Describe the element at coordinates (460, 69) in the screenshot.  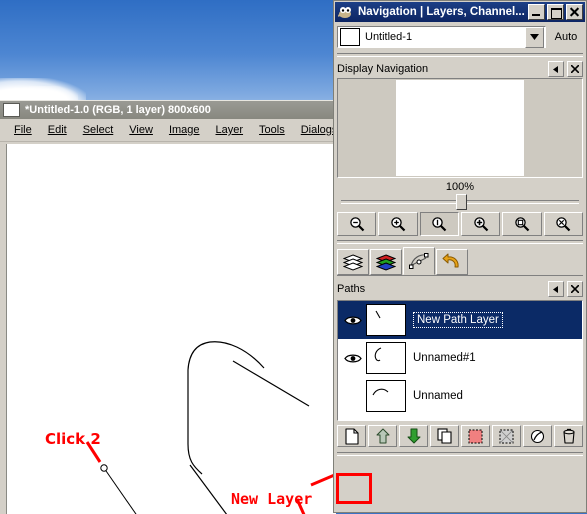
I see `navigation-header: Display Navigation` at that location.